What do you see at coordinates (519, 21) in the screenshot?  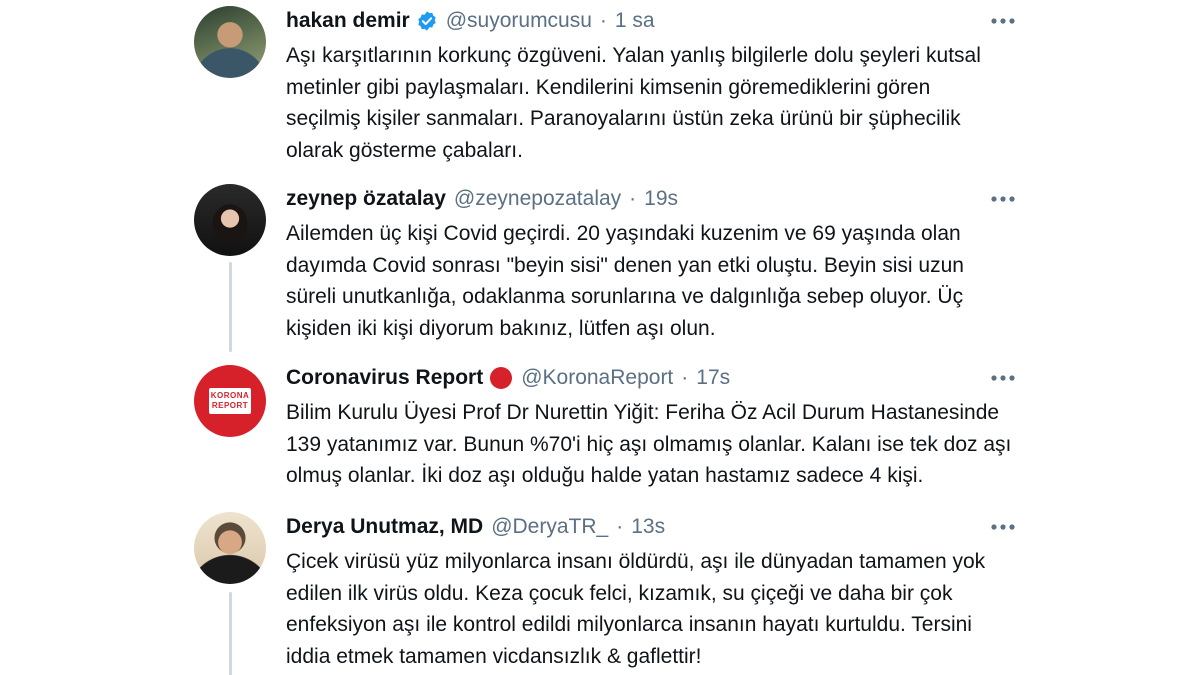 I see `author-handle: @suyorumcusu` at bounding box center [519, 21].